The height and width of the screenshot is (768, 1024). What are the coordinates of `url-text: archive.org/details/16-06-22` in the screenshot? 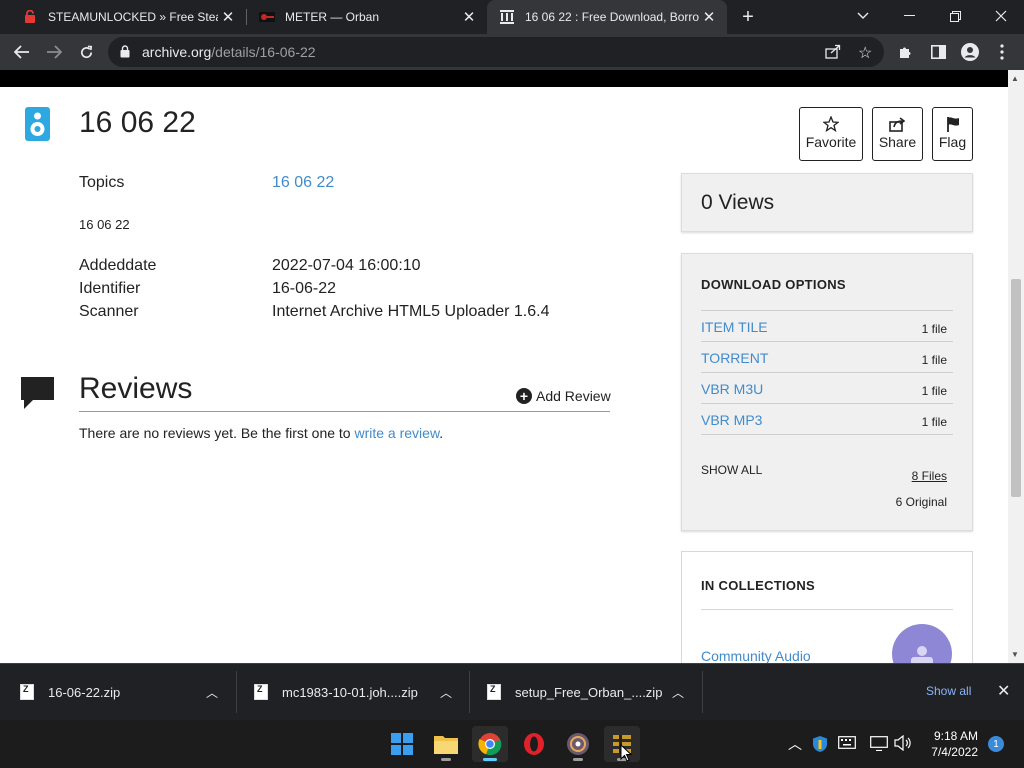 It's located at (229, 52).